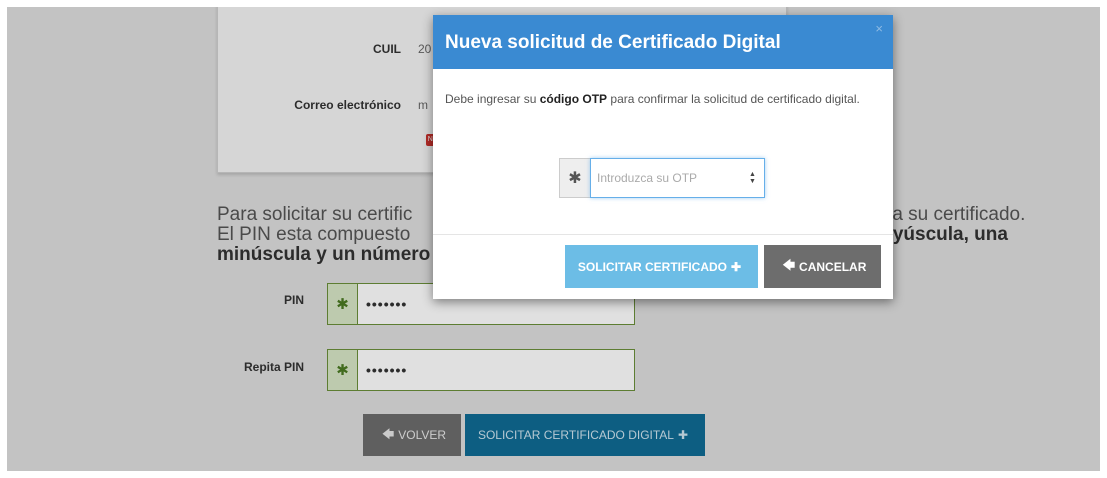 This screenshot has width=1107, height=478. What do you see at coordinates (387, 49) in the screenshot?
I see `cuil-label: CUIL` at bounding box center [387, 49].